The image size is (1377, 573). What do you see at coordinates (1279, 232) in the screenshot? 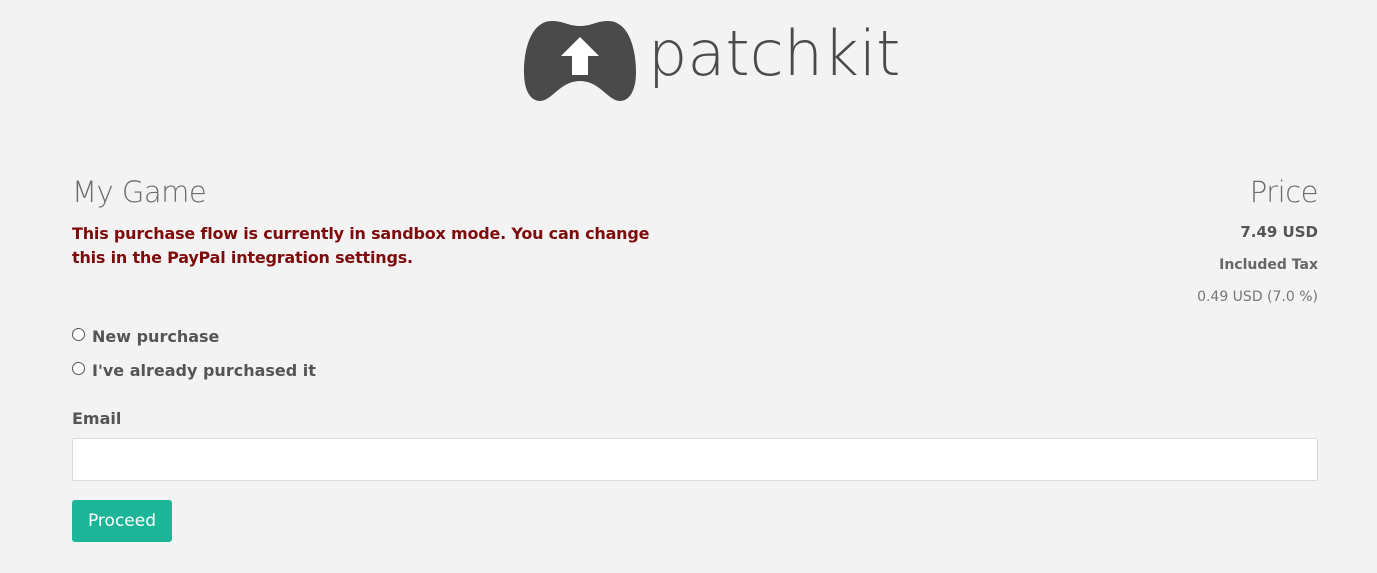
I see `price-amount: 7.49 USD` at bounding box center [1279, 232].